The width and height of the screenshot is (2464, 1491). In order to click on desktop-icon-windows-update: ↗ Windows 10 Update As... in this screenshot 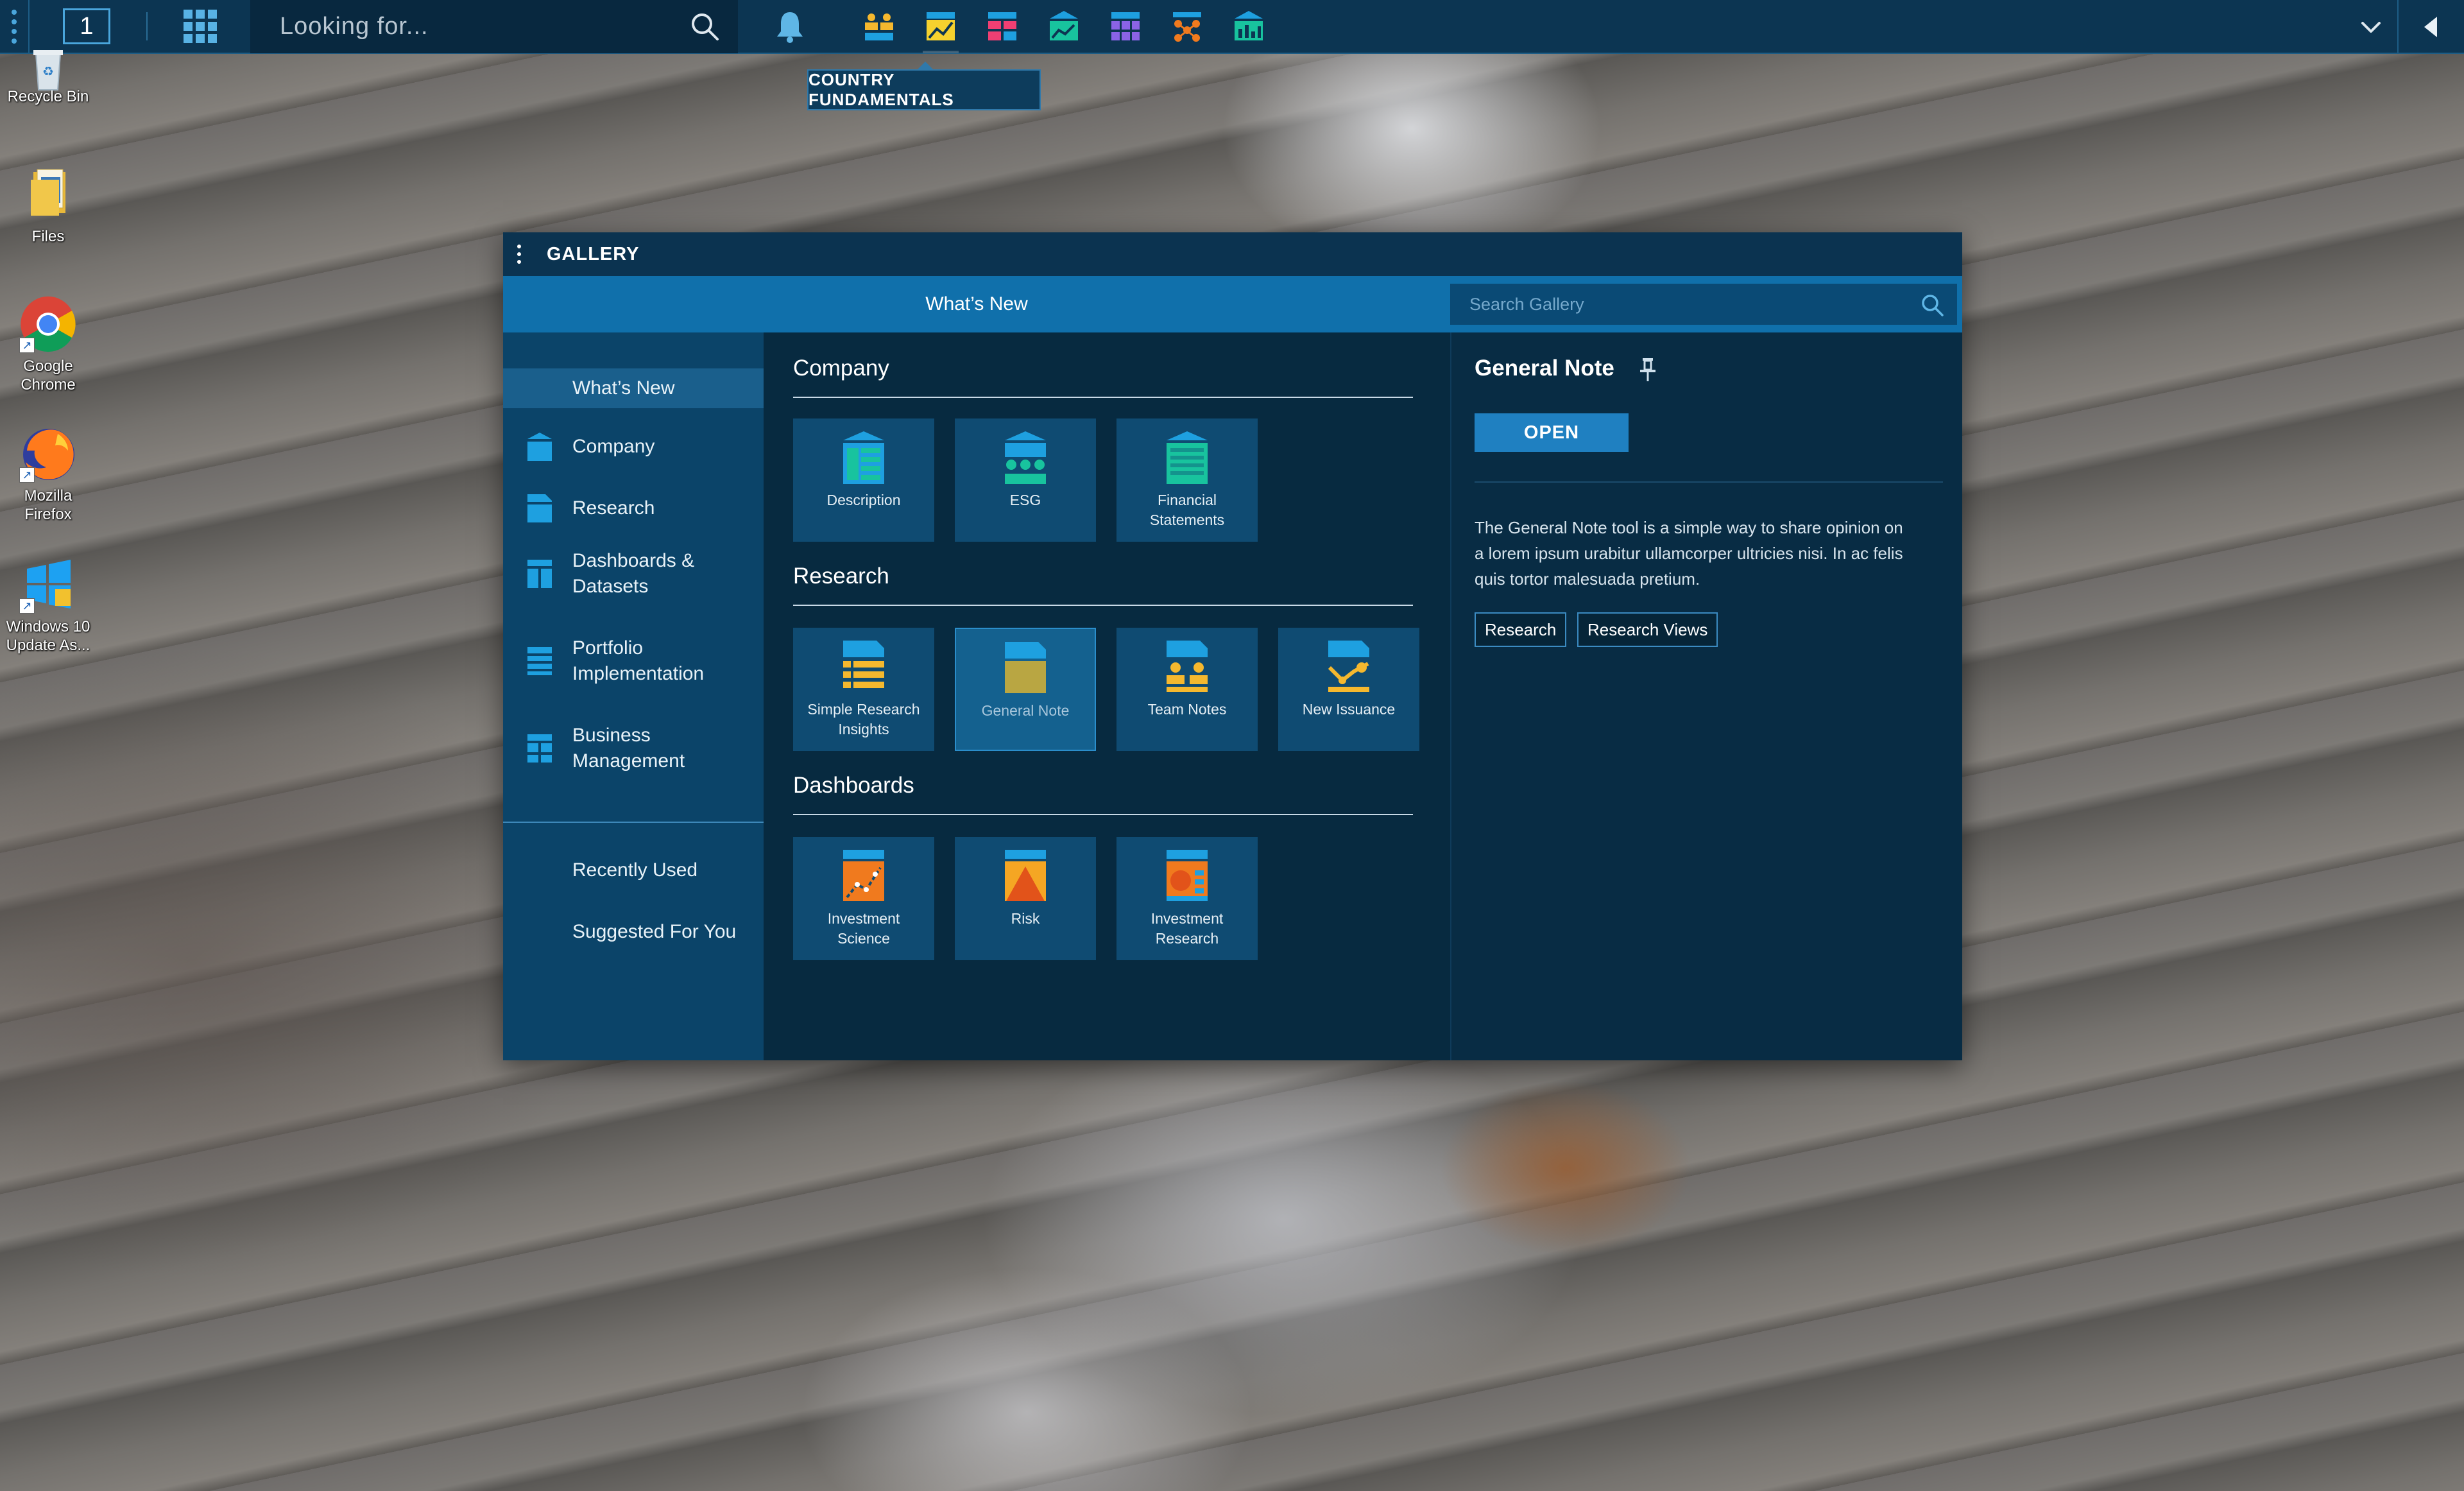, I will do `click(48, 605)`.